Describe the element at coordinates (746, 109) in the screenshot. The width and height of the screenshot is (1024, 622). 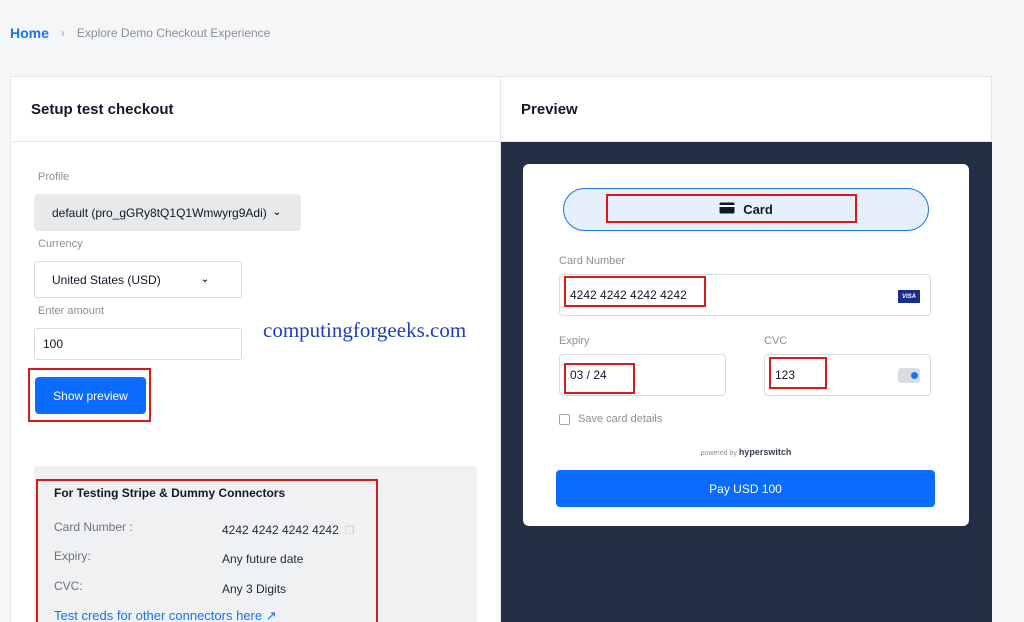
I see `preview-title: Preview` at that location.